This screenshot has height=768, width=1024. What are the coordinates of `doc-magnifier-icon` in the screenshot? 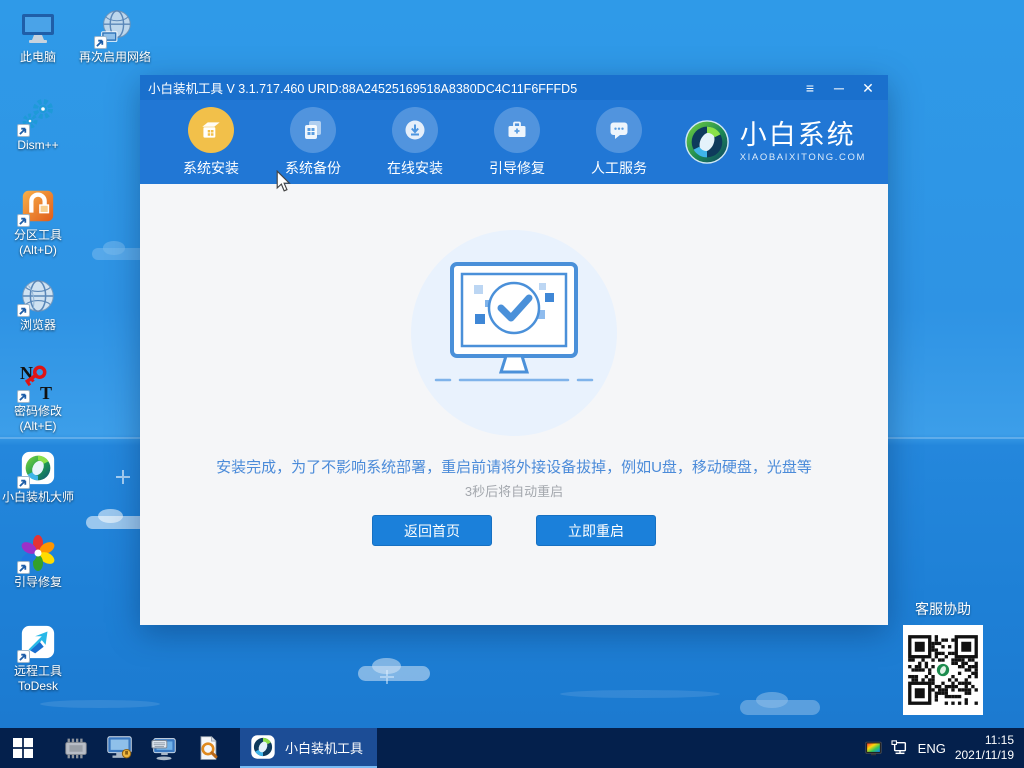 It's located at (209, 748).